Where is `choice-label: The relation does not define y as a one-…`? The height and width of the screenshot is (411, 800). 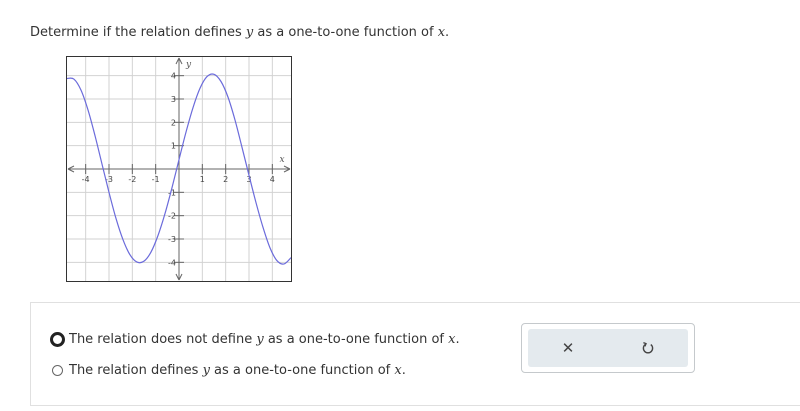
choice-label: The relation does not define y as a one-… is located at coordinates (264, 339).